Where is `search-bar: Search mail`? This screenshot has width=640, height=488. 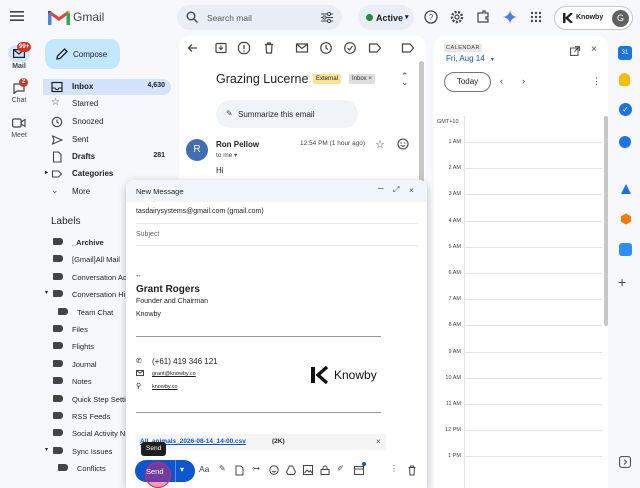
search-bar: Search mail is located at coordinates (259, 17).